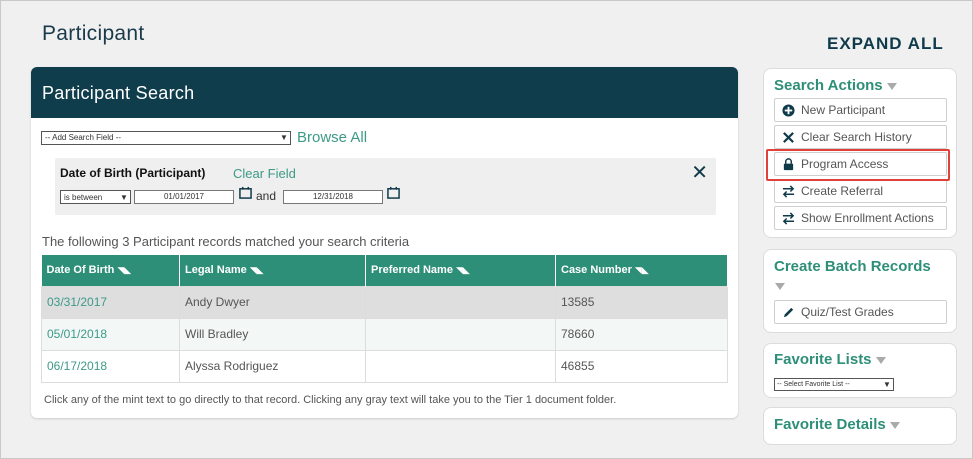 The height and width of the screenshot is (459, 973). What do you see at coordinates (788, 110) in the screenshot?
I see `plus-circle-icon` at bounding box center [788, 110].